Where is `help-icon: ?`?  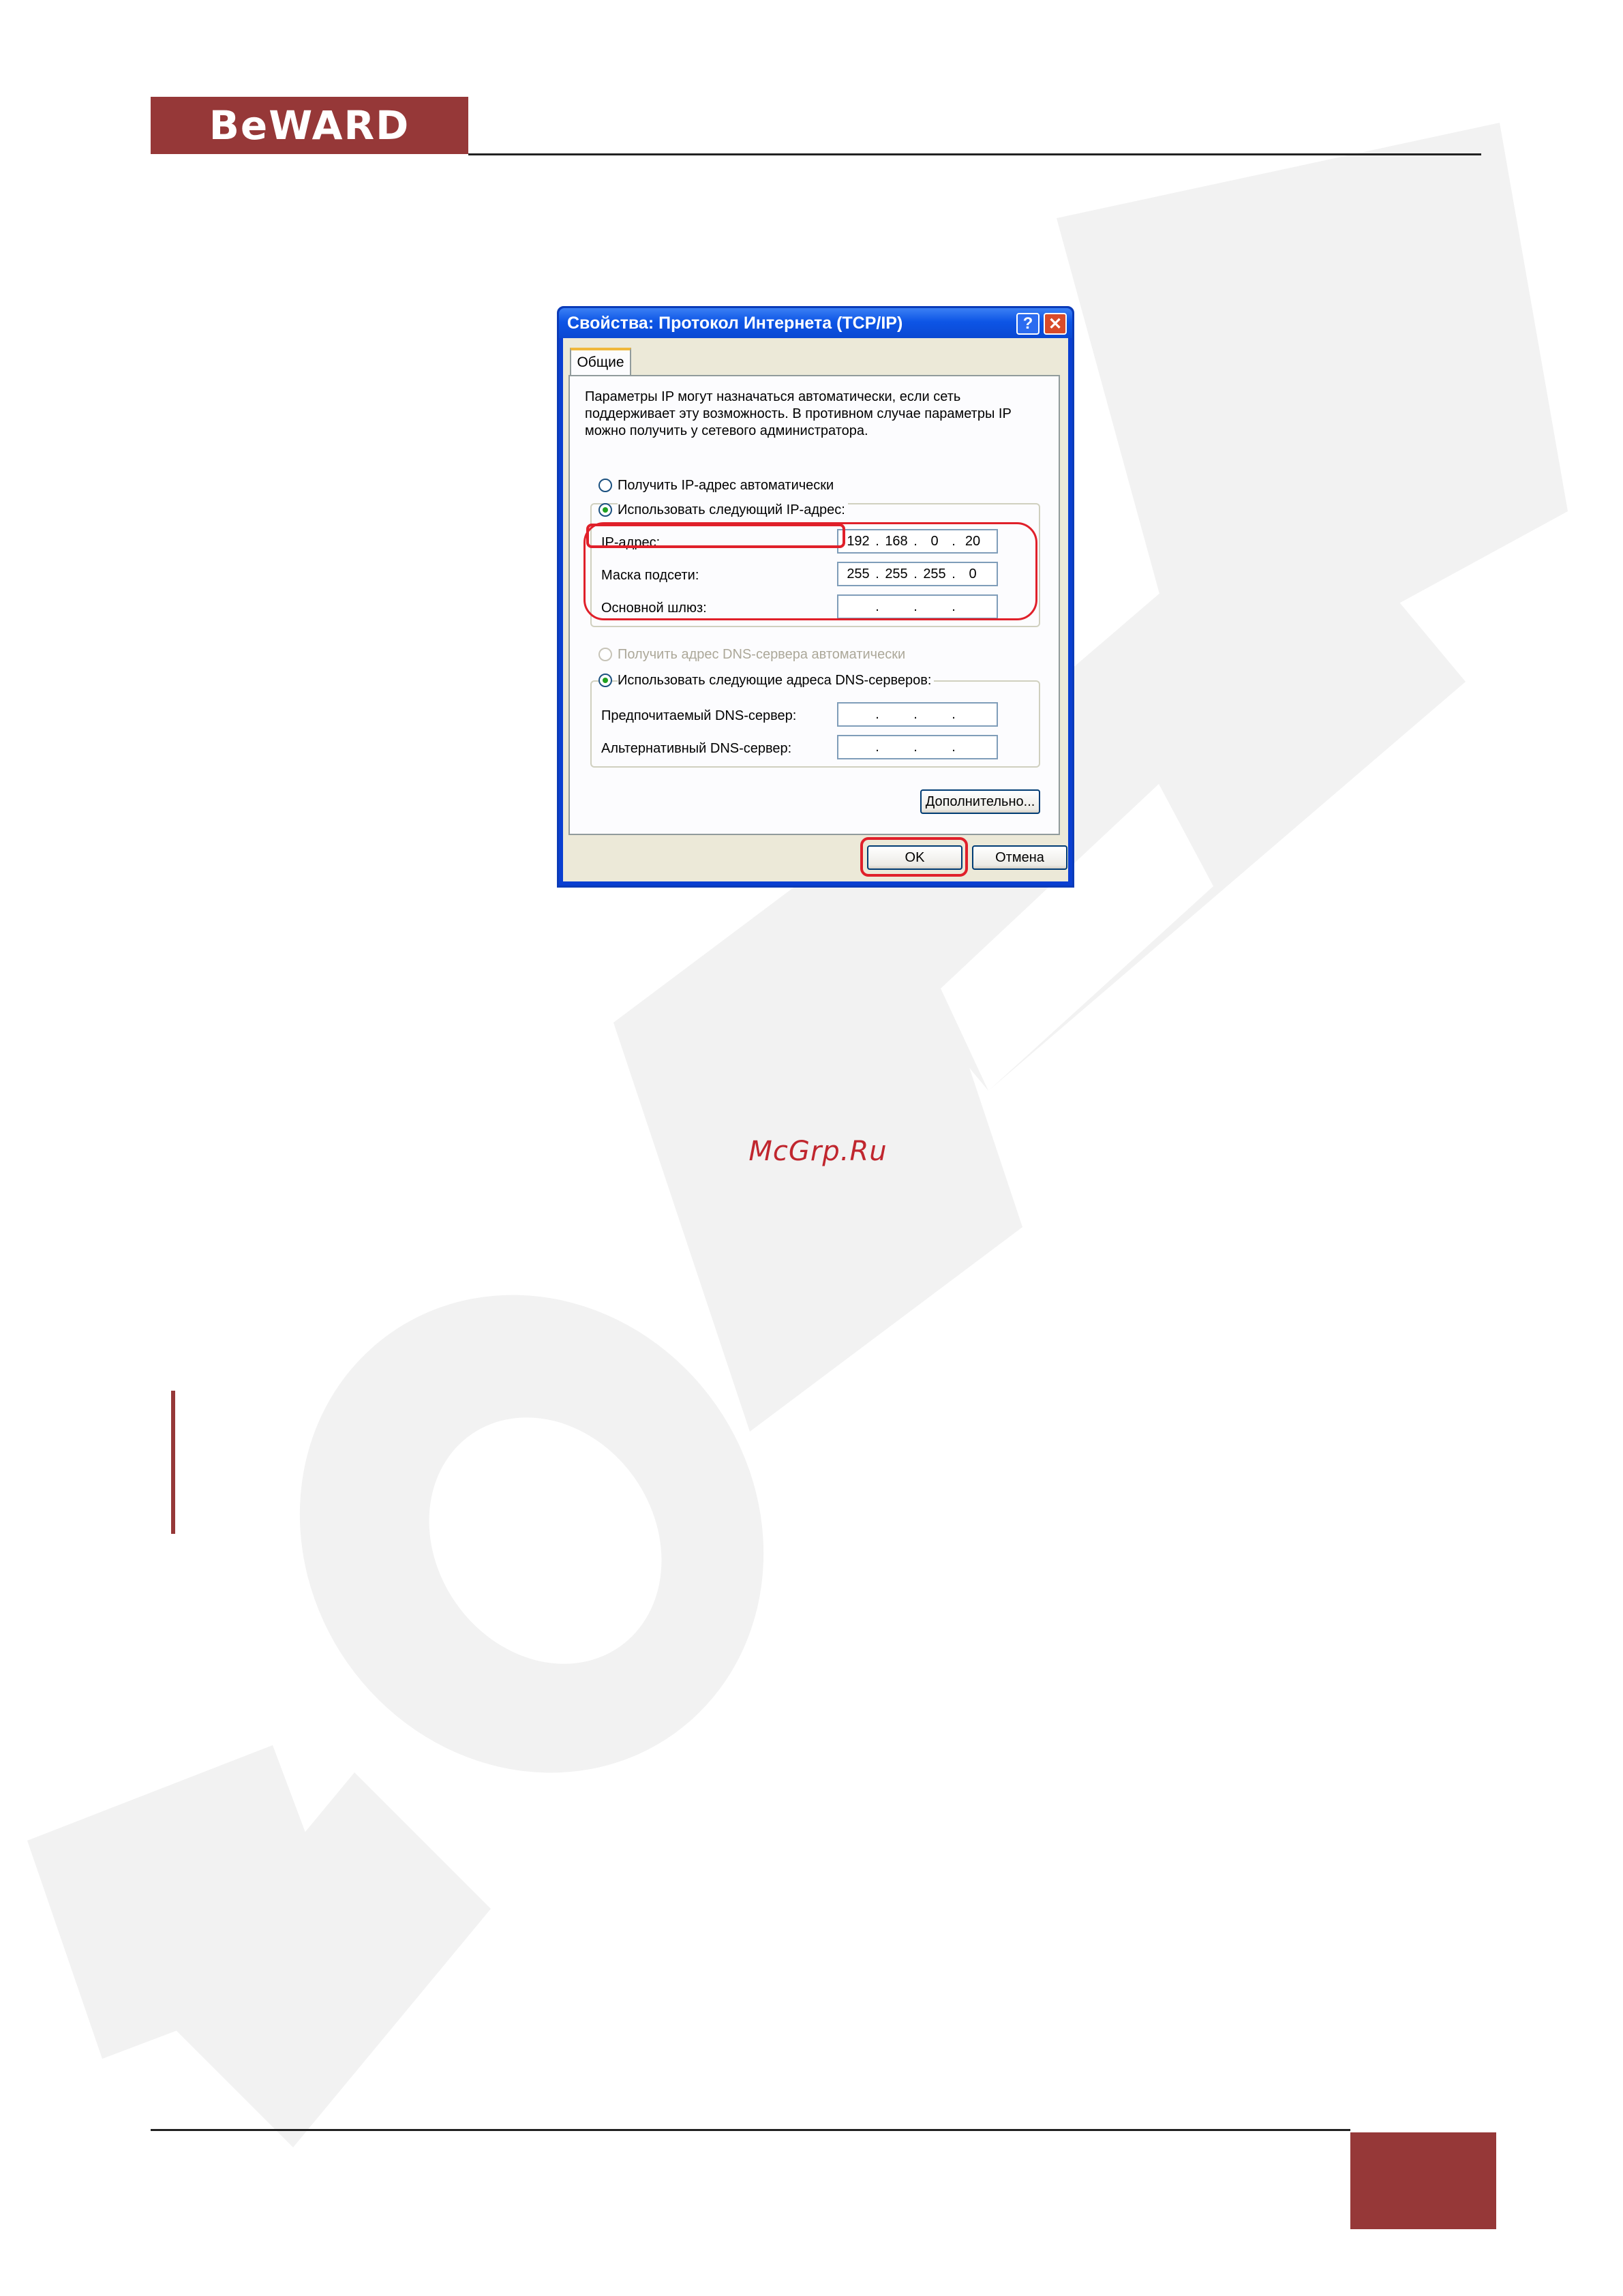
help-icon: ? is located at coordinates (1028, 324).